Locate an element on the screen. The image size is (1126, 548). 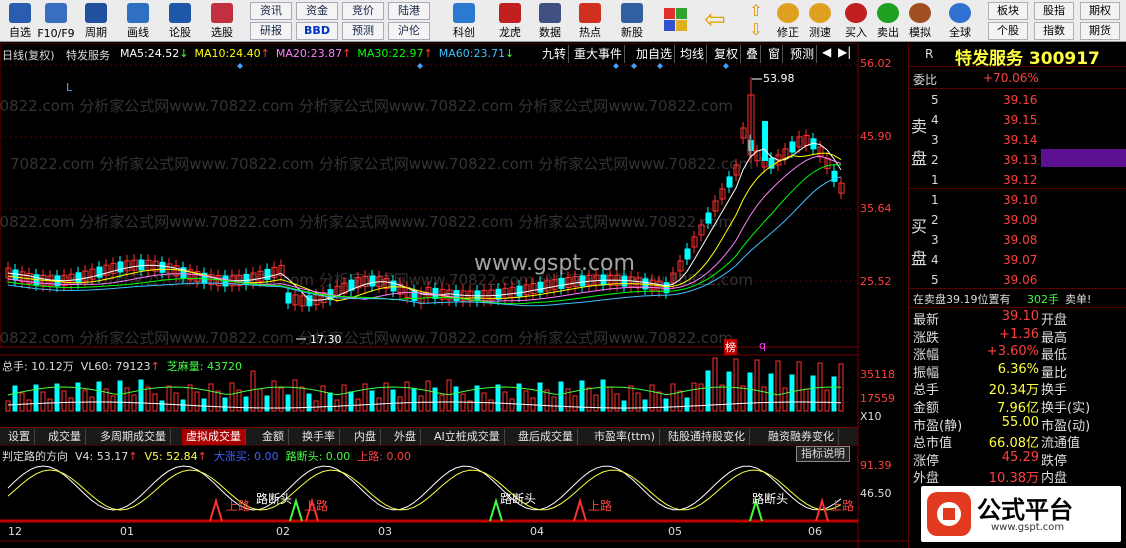
buy-level-row: 5 39.06 is located at coordinates (1017, 280).